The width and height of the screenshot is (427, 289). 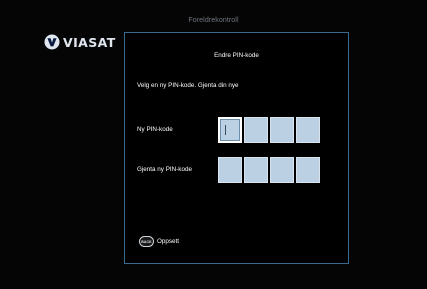 What do you see at coordinates (89, 42) in the screenshot?
I see `logo-text: VIASAT` at bounding box center [89, 42].